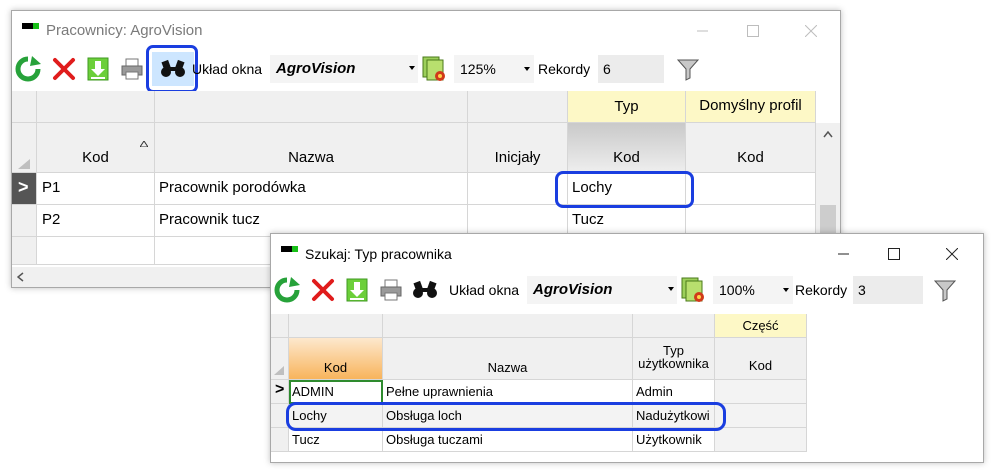  What do you see at coordinates (478, 69) in the screenshot?
I see `zoom-value: 125%` at bounding box center [478, 69].